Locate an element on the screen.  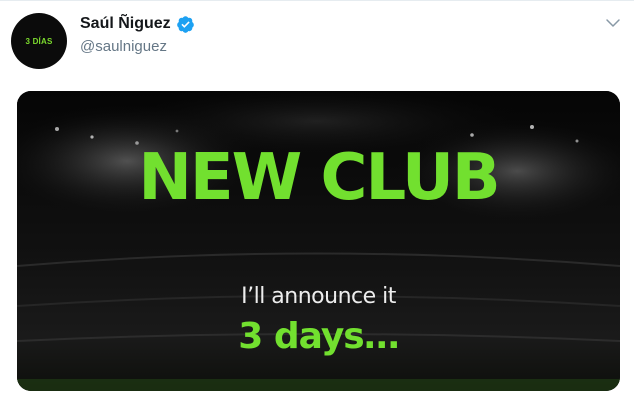
avatar: 3 DÍAS is located at coordinates (39, 41).